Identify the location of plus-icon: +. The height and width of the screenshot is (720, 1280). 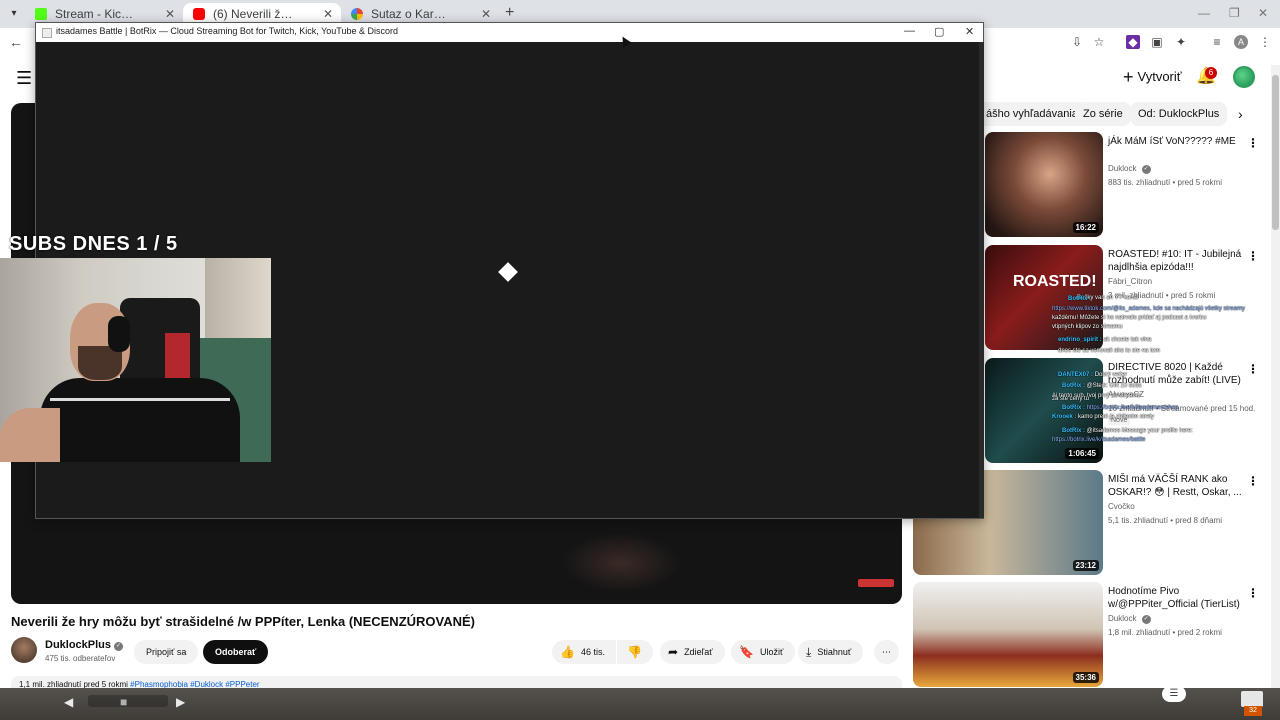
(1128, 77).